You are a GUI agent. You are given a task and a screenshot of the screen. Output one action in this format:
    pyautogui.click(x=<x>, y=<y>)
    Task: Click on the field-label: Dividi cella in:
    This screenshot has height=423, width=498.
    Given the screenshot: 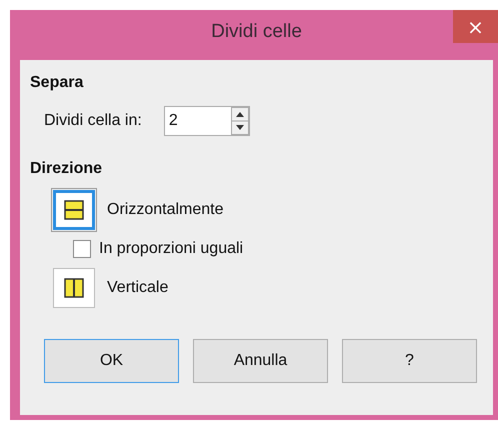 What is the action you would take?
    pyautogui.click(x=93, y=121)
    